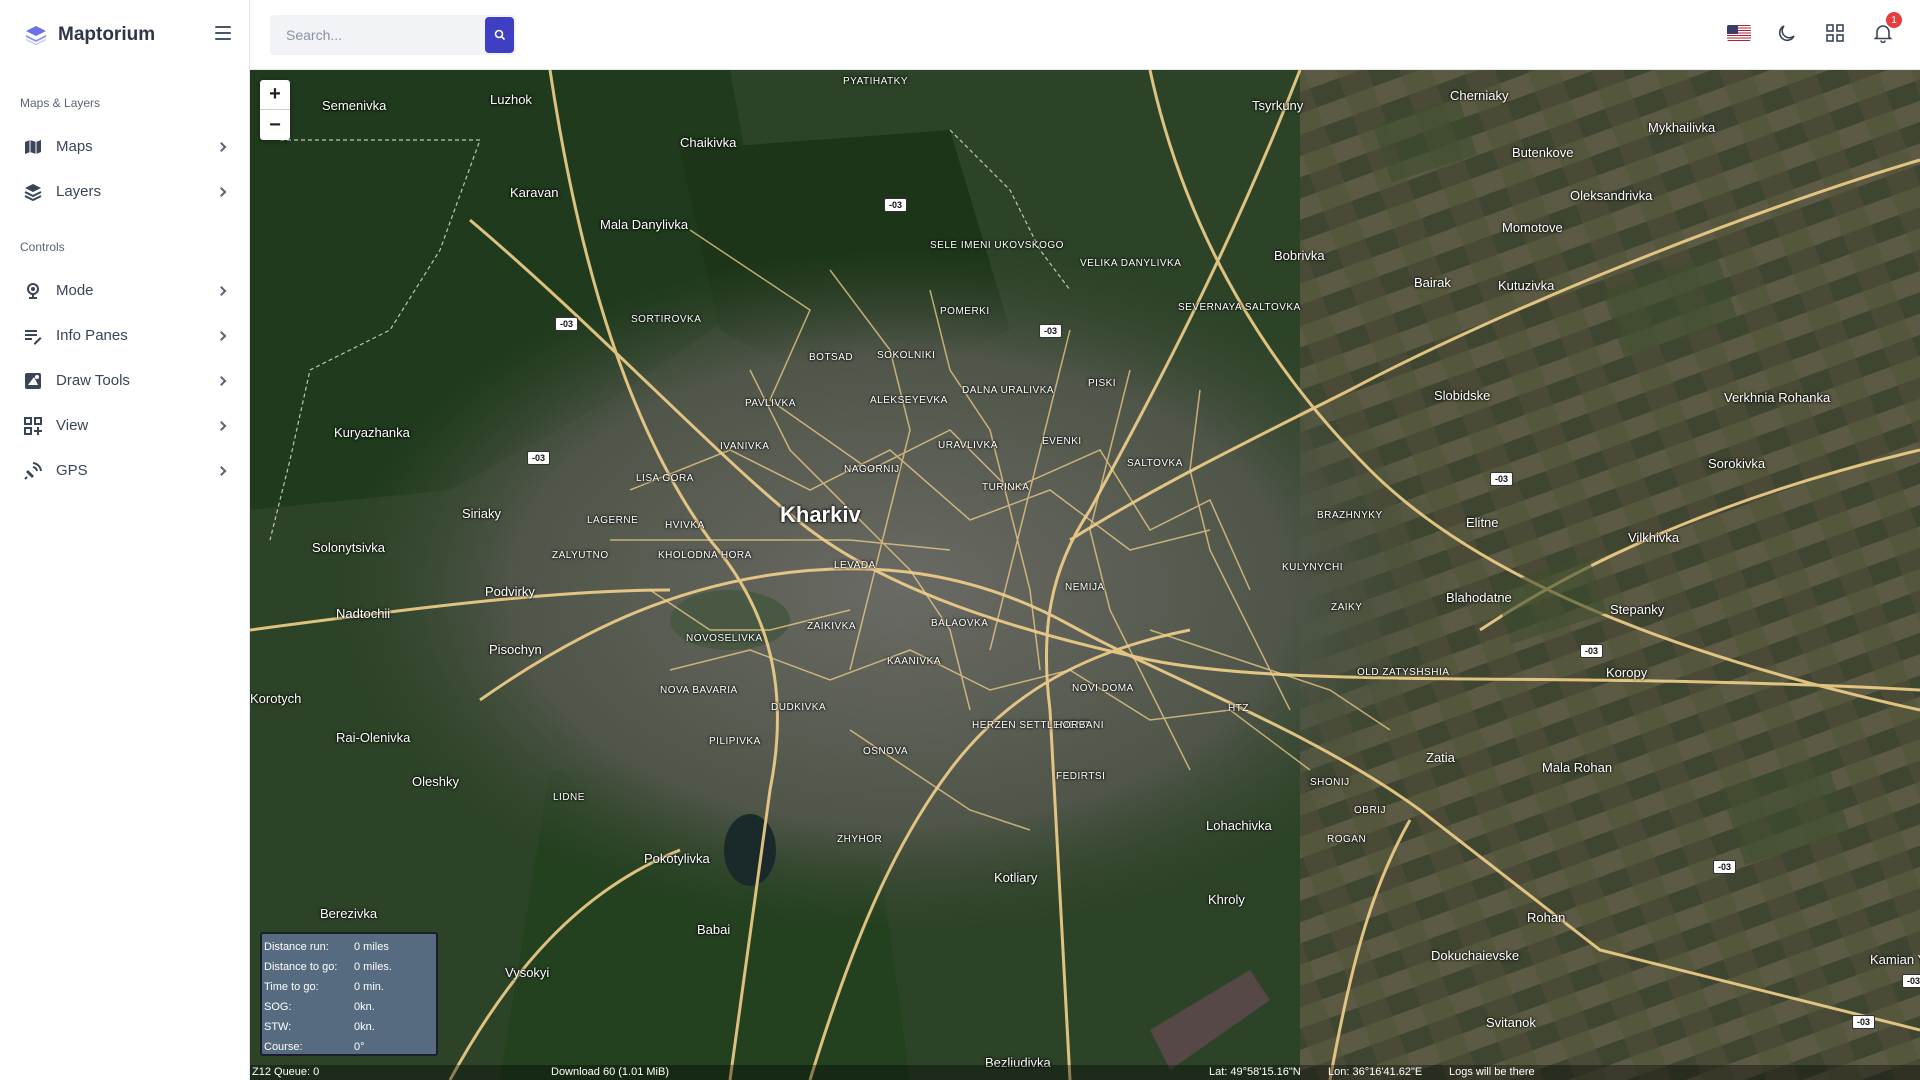 Image resolution: width=1920 pixels, height=1080 pixels. Describe the element at coordinates (968, 445) in the screenshot. I see `place-label: URAVLIVKA` at that location.